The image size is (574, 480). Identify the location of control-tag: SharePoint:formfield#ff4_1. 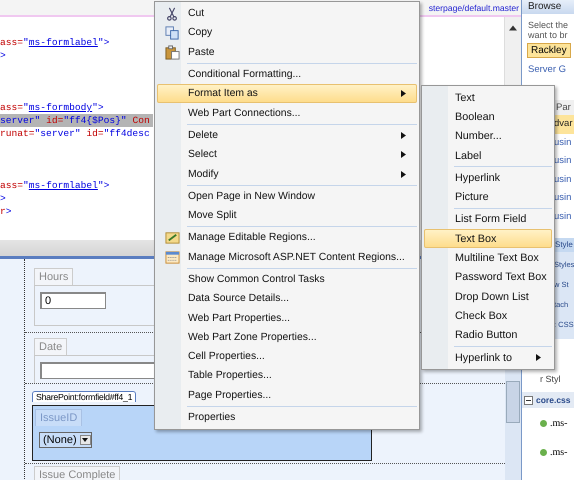
(84, 396).